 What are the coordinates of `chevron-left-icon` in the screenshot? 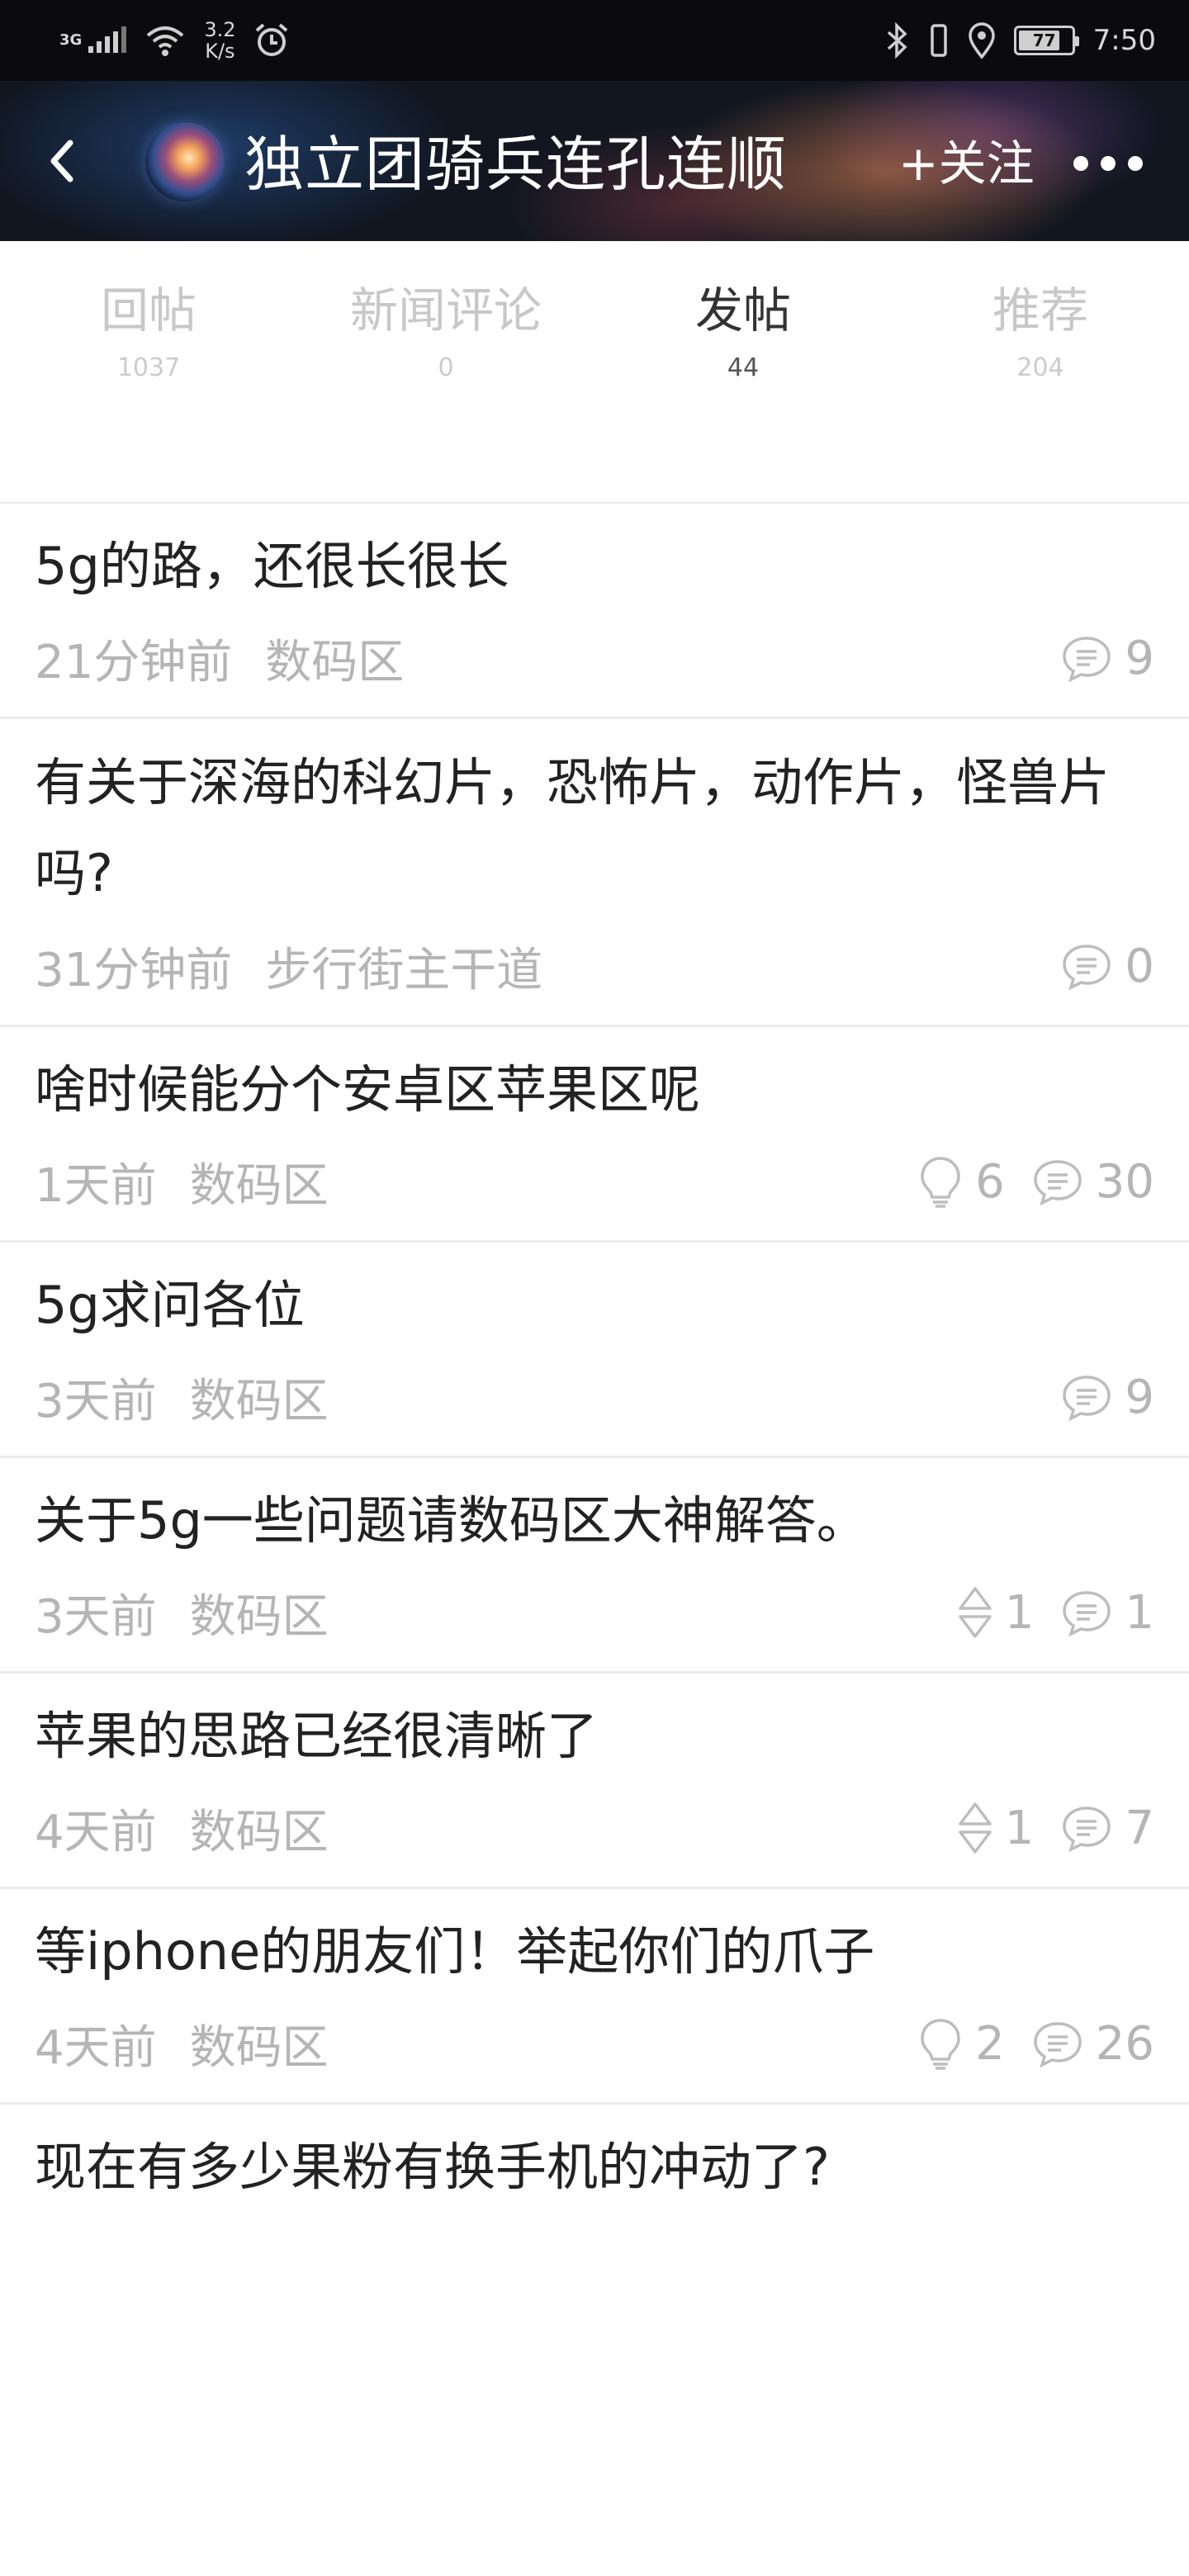 It's located at (61, 161).